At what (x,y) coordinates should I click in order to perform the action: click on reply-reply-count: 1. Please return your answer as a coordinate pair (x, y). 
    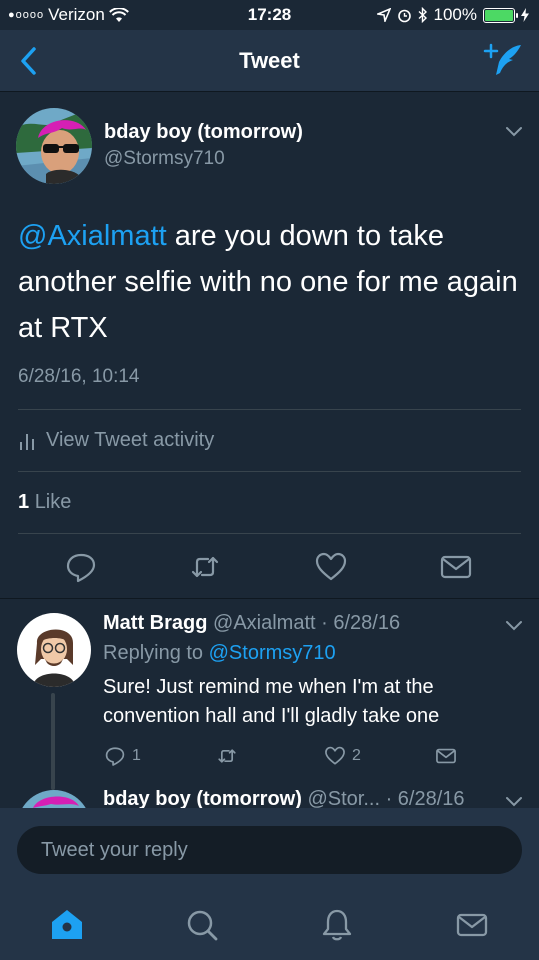
    Looking at the image, I should click on (136, 755).